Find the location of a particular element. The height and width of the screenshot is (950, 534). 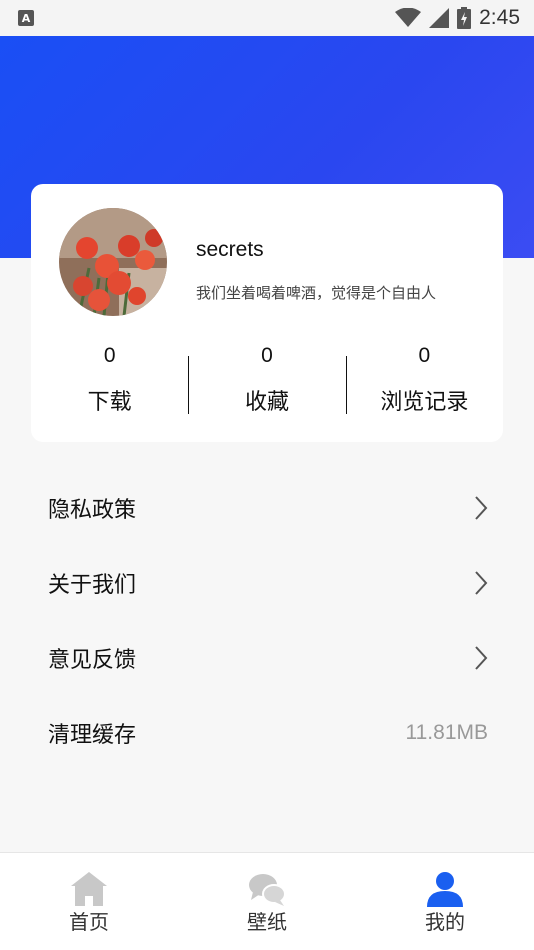

roses-avatar-image is located at coordinates (113, 262).